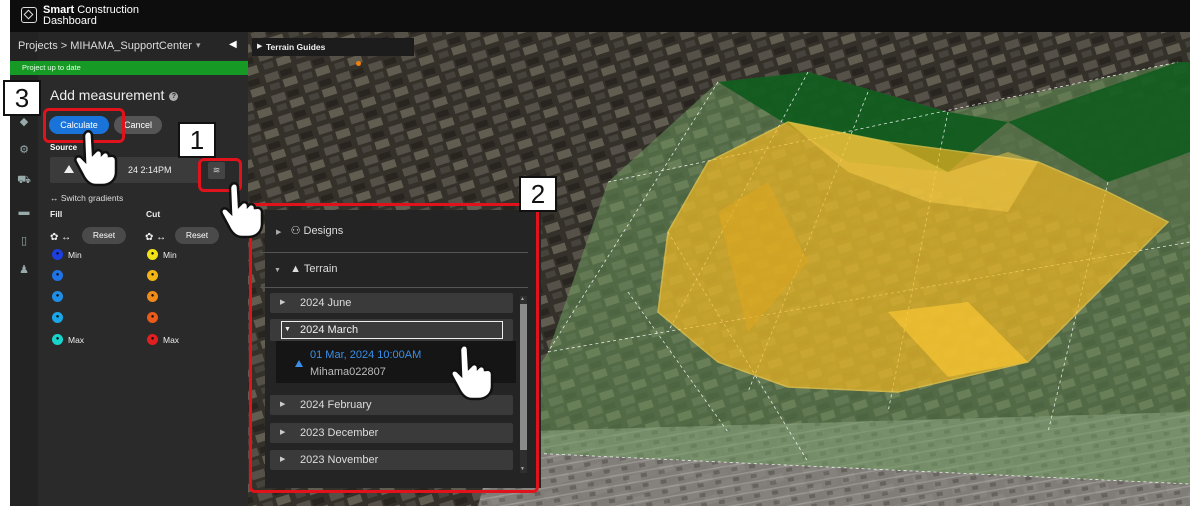  What do you see at coordinates (24, 212) in the screenshot?
I see `folder-icon: ▬` at bounding box center [24, 212].